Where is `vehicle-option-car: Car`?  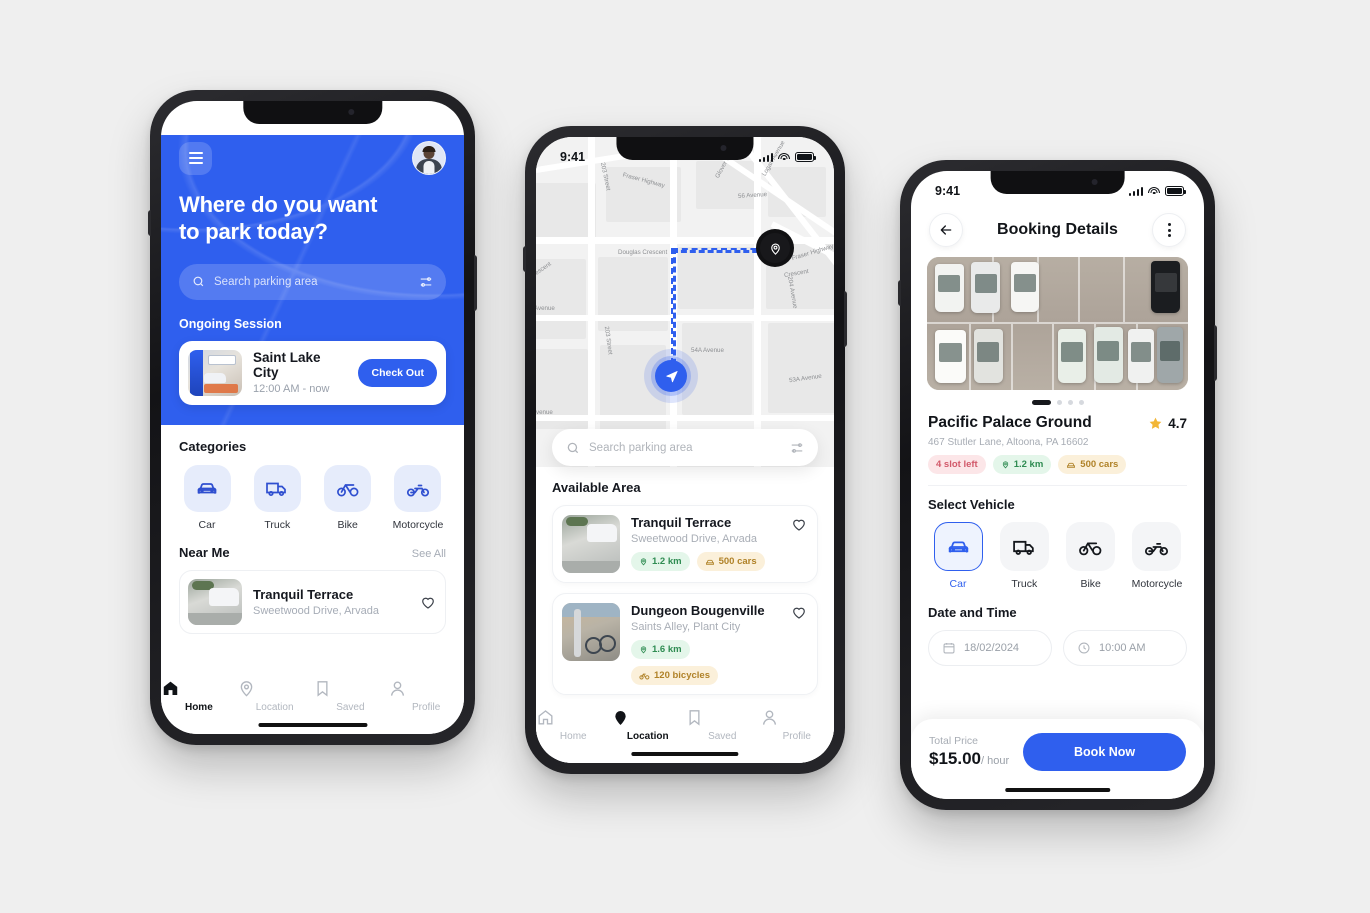
vehicle-option-car: Car is located at coordinates (958, 556).